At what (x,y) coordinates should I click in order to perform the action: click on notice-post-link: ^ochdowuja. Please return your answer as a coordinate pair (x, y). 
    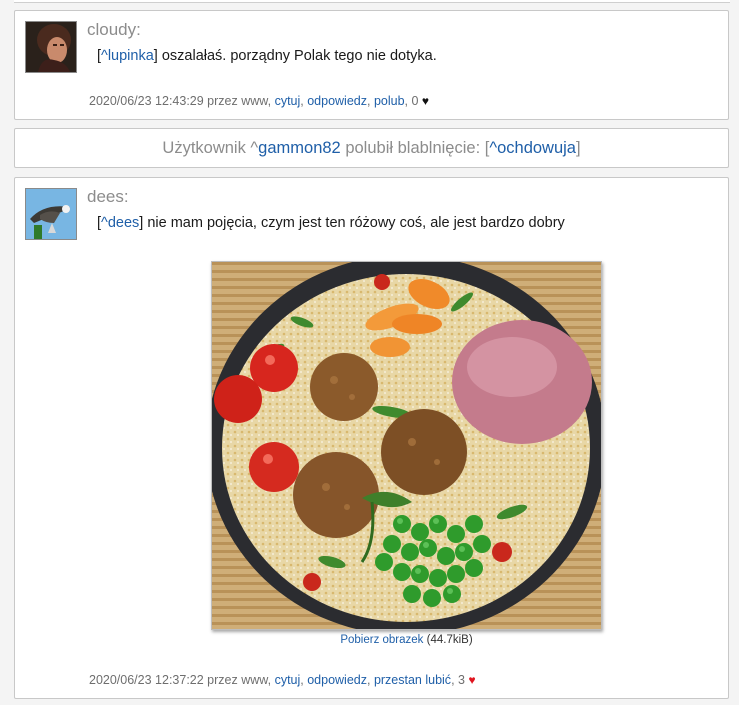
    Looking at the image, I should click on (532, 148).